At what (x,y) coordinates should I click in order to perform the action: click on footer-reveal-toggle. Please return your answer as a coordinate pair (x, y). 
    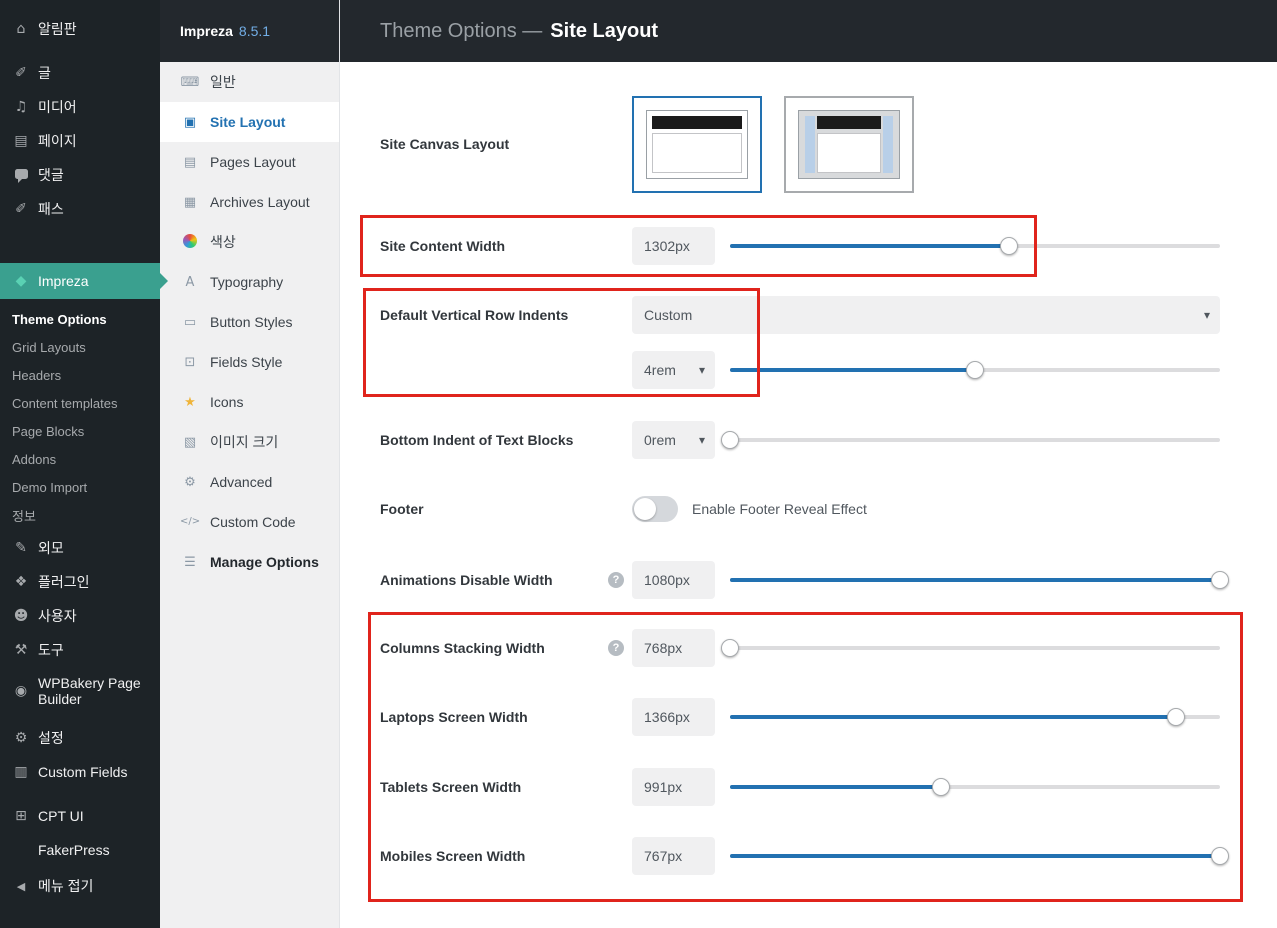
    Looking at the image, I should click on (655, 509).